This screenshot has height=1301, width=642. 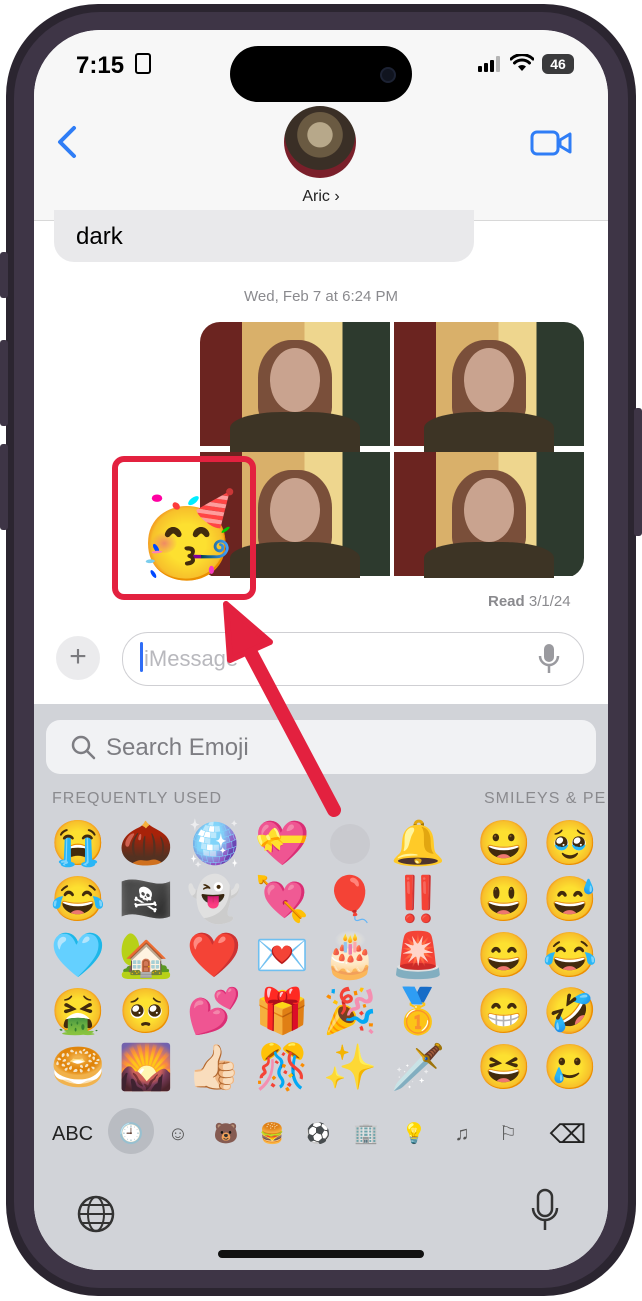 What do you see at coordinates (318, 1134) in the screenshot?
I see `activity-icon: ⚽` at bounding box center [318, 1134].